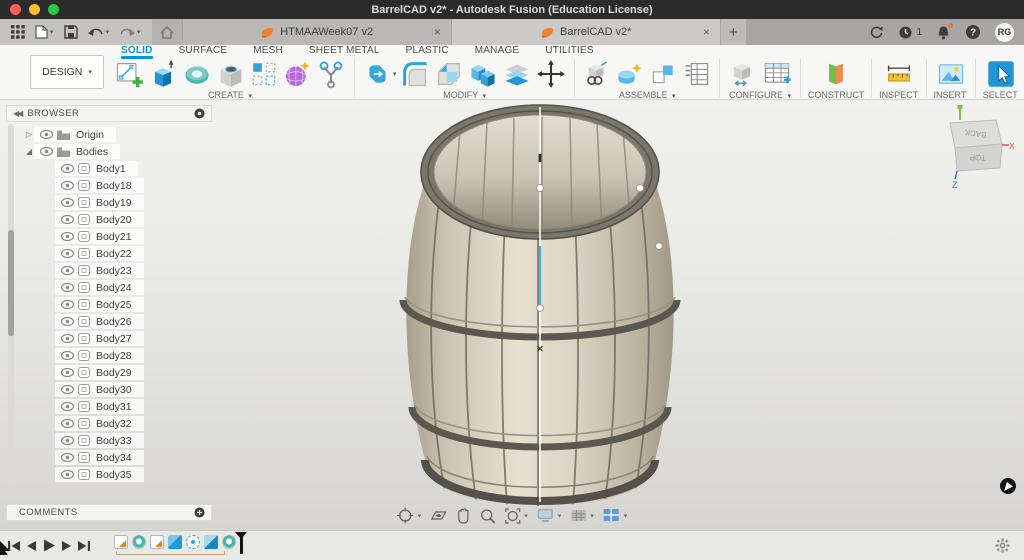 This screenshot has height=560, width=1024. What do you see at coordinates (438, 516) in the screenshot?
I see `look-at-icon` at bounding box center [438, 516].